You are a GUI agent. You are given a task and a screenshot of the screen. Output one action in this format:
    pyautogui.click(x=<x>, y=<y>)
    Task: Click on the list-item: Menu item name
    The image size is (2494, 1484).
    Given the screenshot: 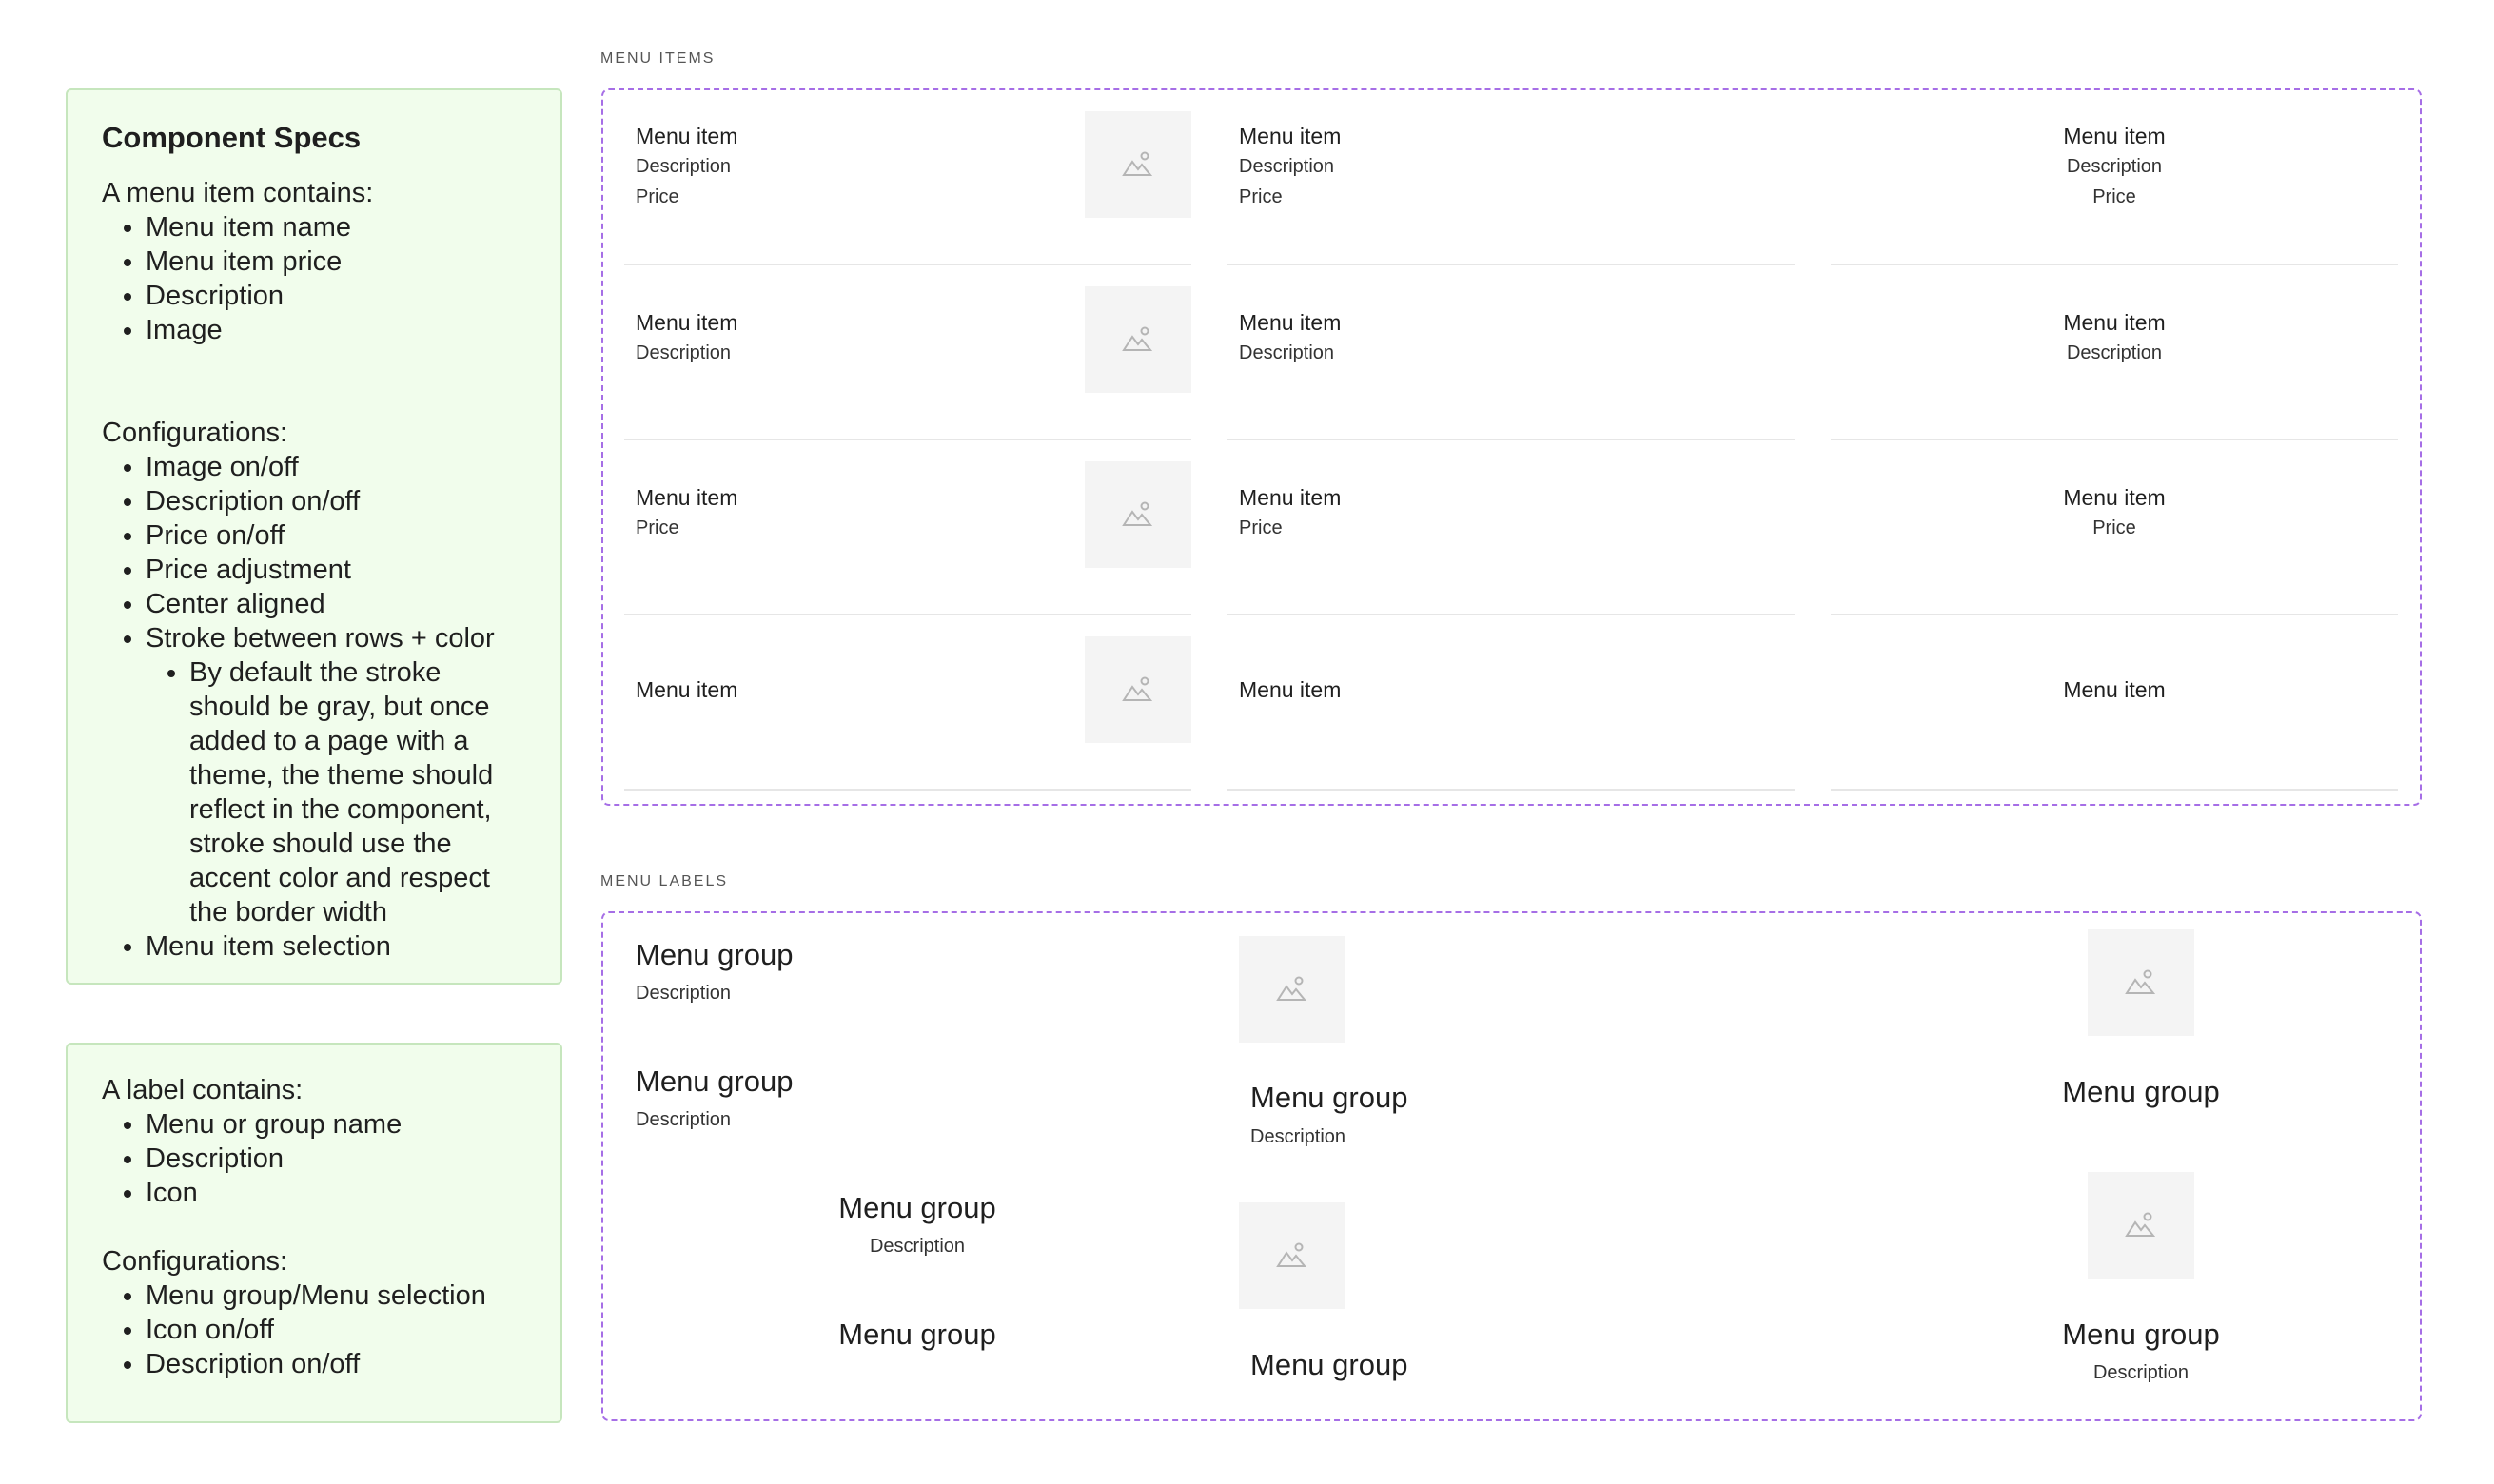 What is the action you would take?
    pyautogui.click(x=336, y=227)
    